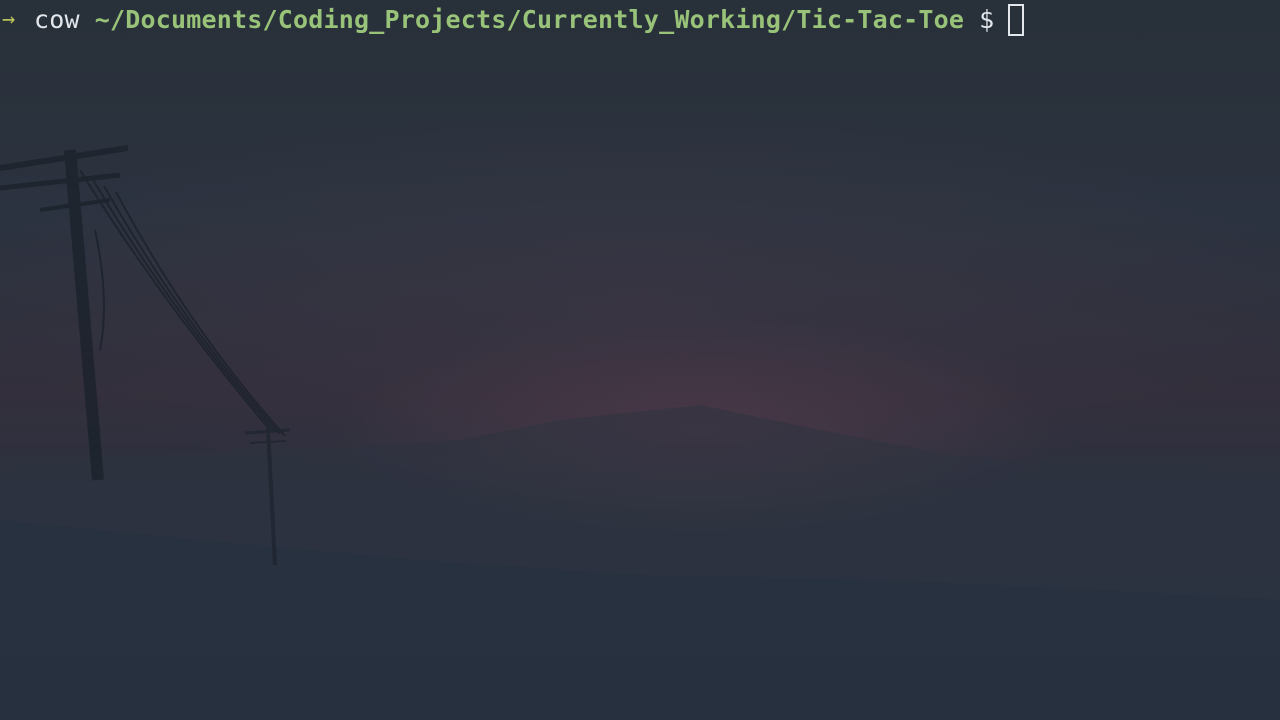 The width and height of the screenshot is (1280, 720). Describe the element at coordinates (1016, 20) in the screenshot. I see `text-cursor` at that location.